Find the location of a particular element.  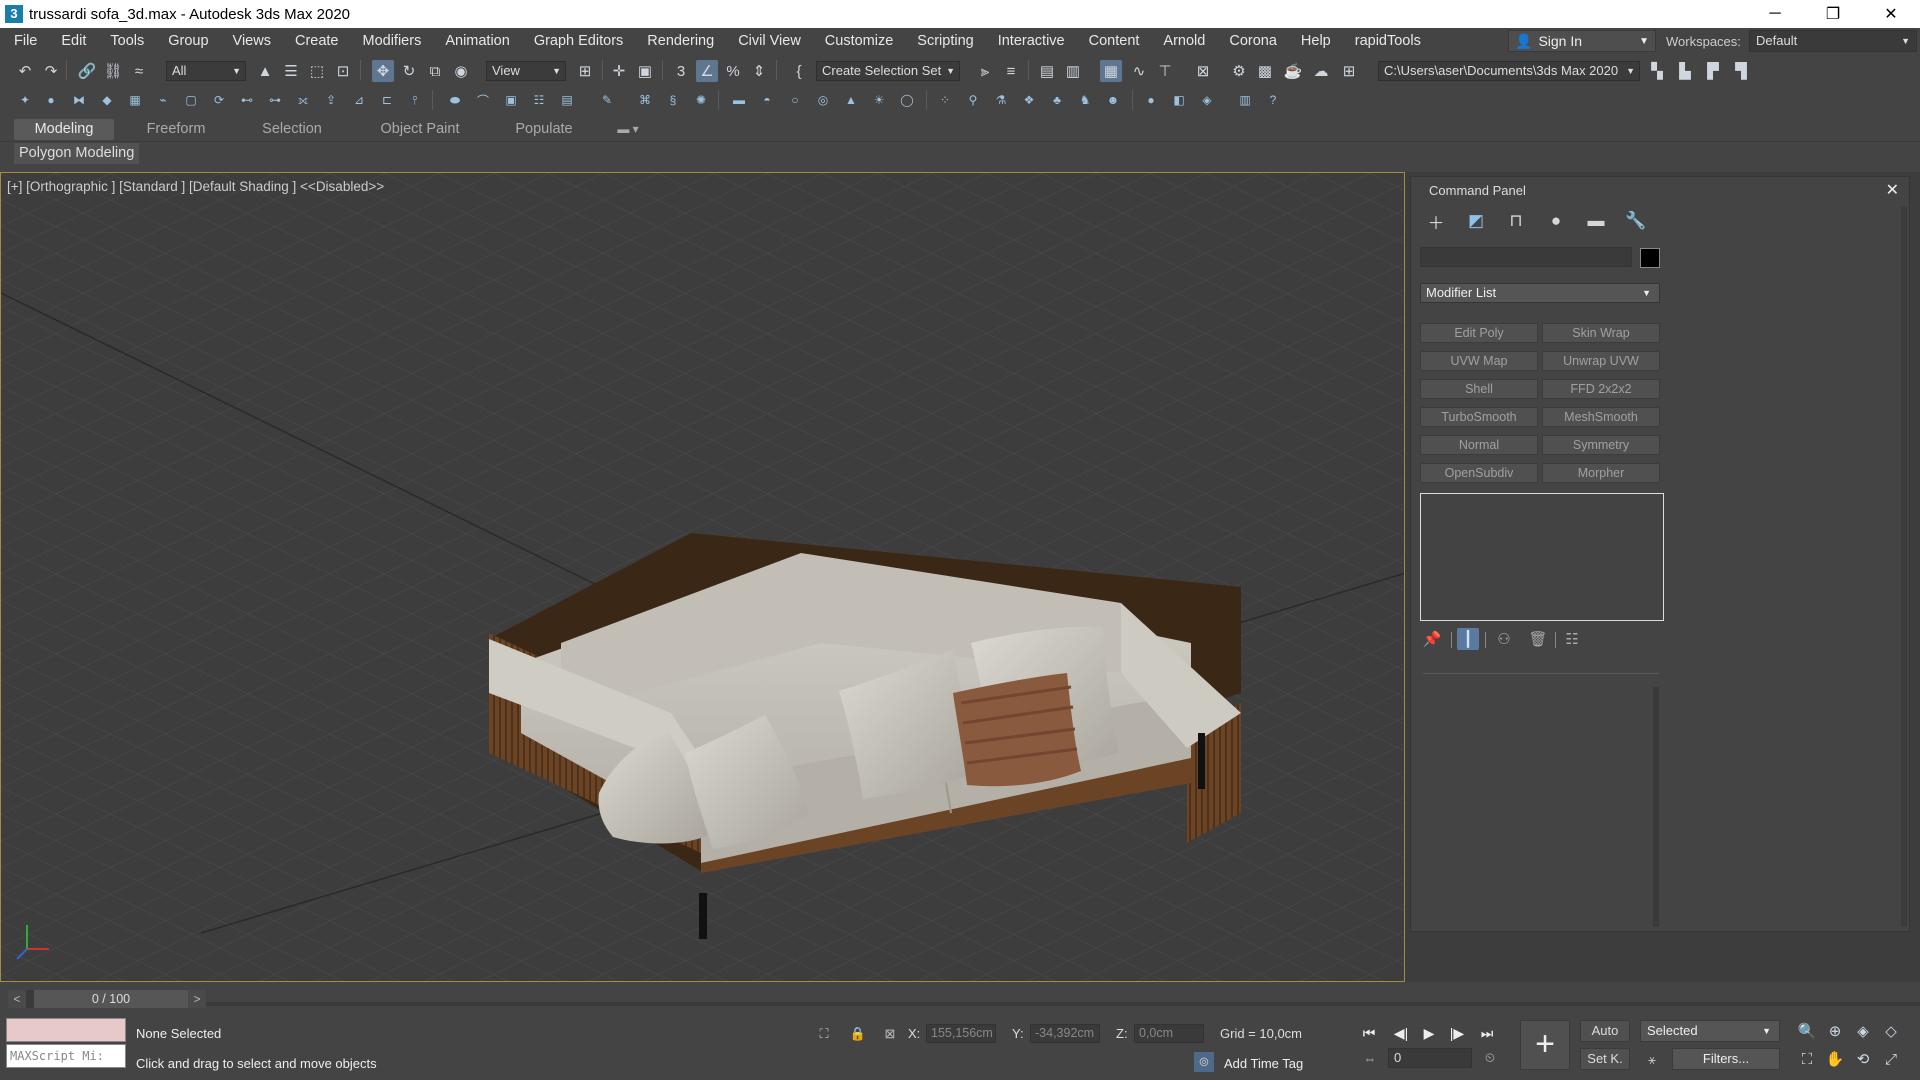

utilities-tab-icon: 🔧 is located at coordinates (1636, 221).